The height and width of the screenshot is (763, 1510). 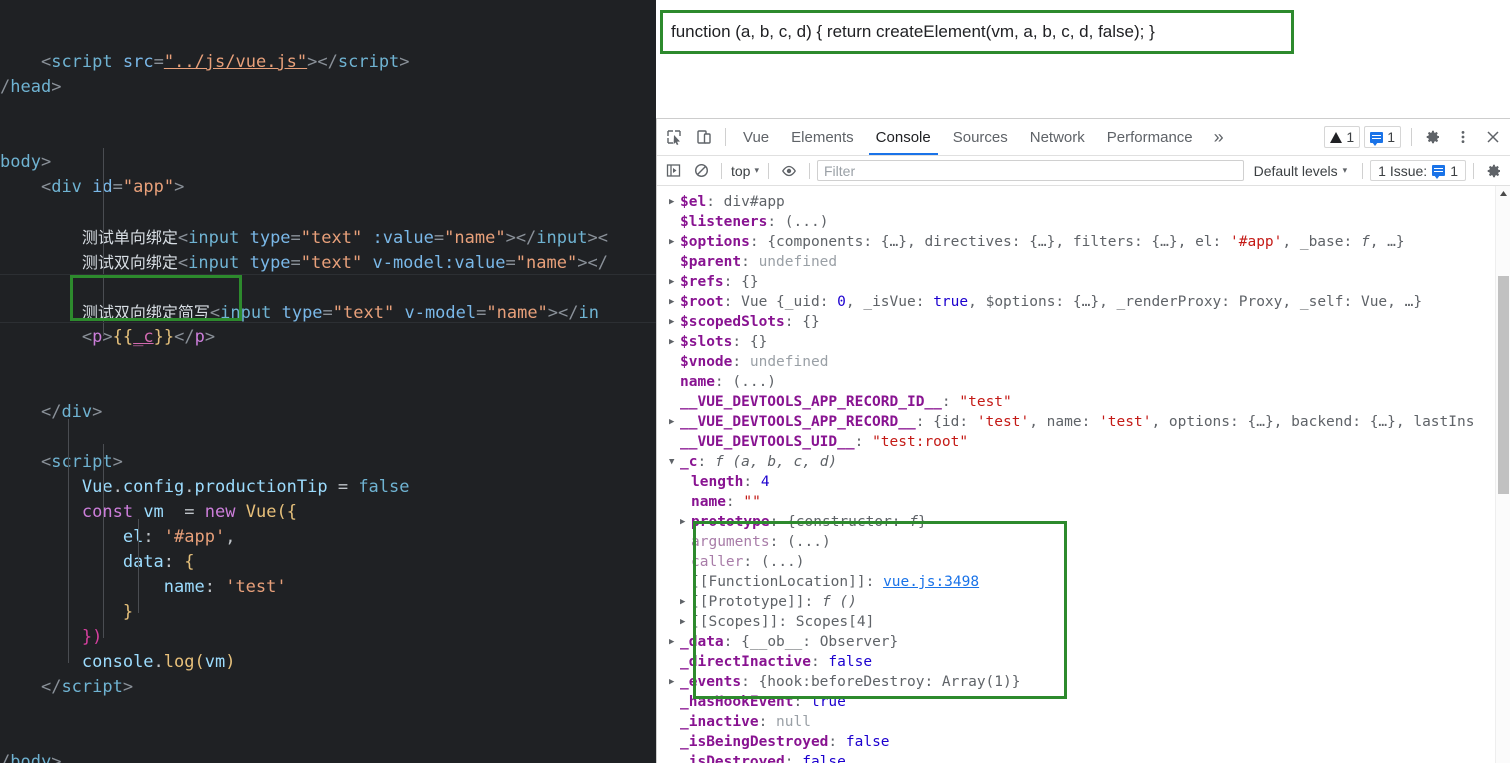 What do you see at coordinates (1494, 171) in the screenshot?
I see `console-settings-gear-icon` at bounding box center [1494, 171].